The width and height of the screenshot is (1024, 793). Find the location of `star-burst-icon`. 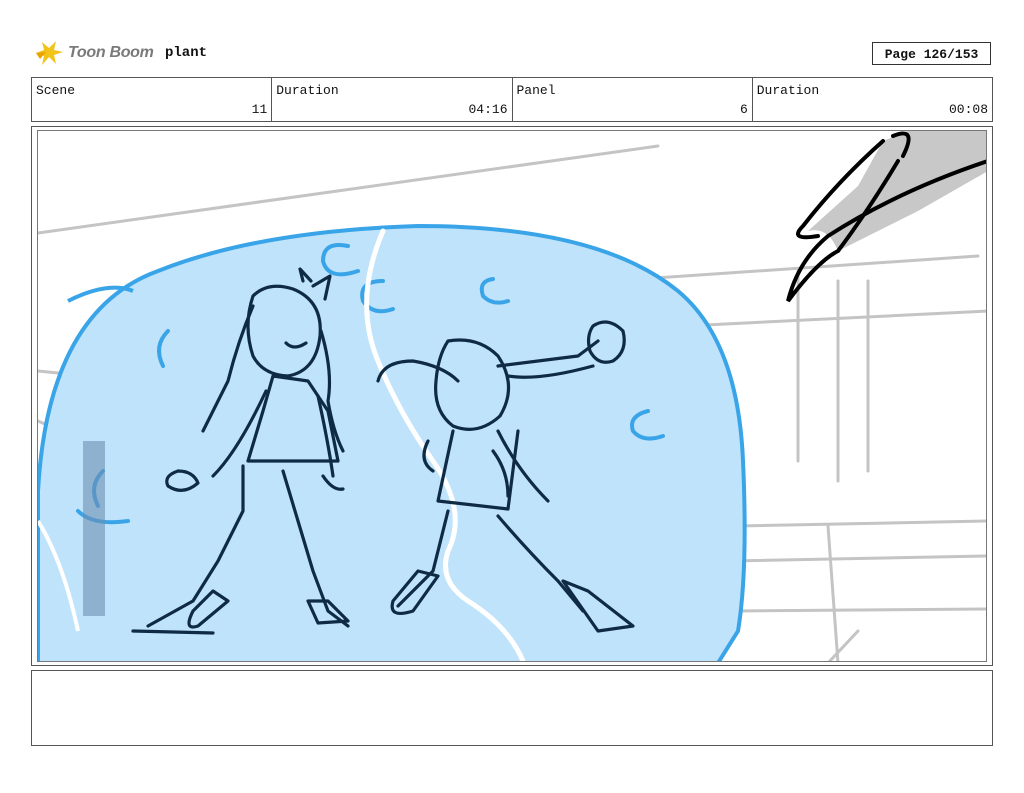

star-burst-icon is located at coordinates (49, 53).